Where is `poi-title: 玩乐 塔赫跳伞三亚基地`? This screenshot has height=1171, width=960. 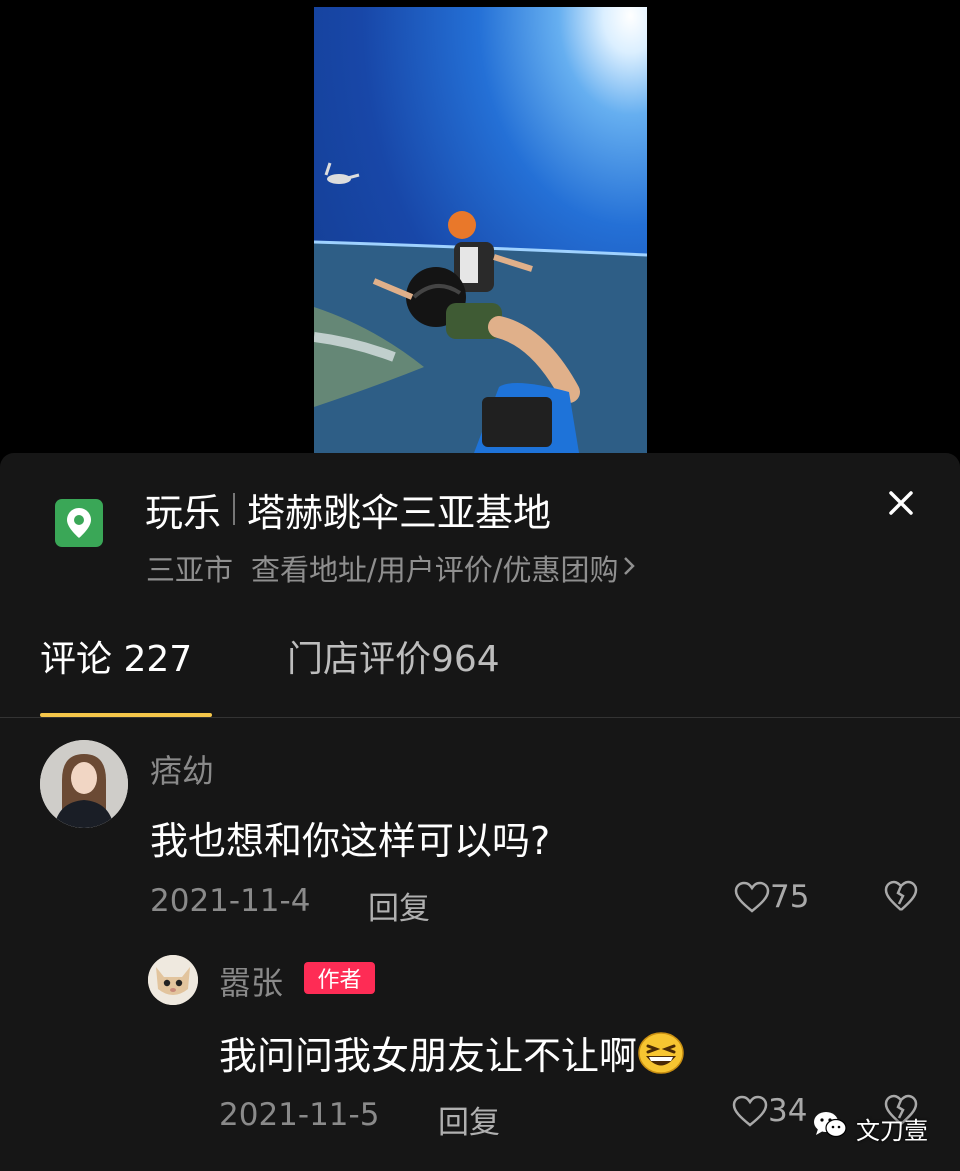
poi-title: 玩乐 塔赫跳伞三亚基地 is located at coordinates (348, 509).